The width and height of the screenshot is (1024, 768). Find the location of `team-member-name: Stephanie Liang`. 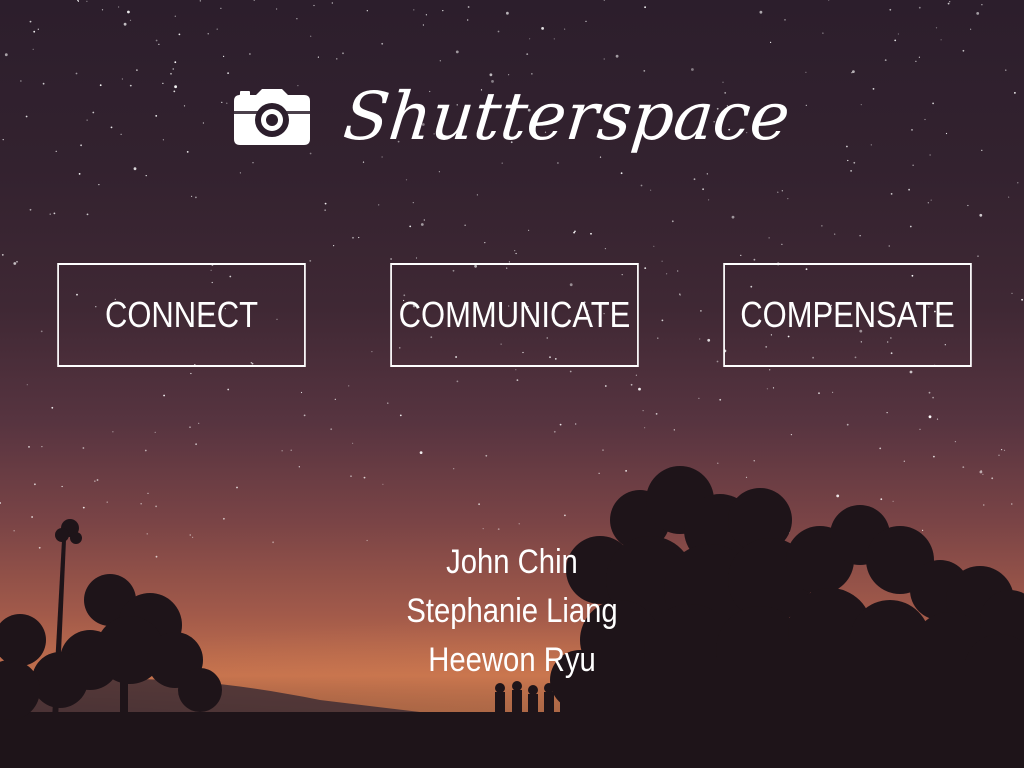

team-member-name: Stephanie Liang is located at coordinates (512, 611).